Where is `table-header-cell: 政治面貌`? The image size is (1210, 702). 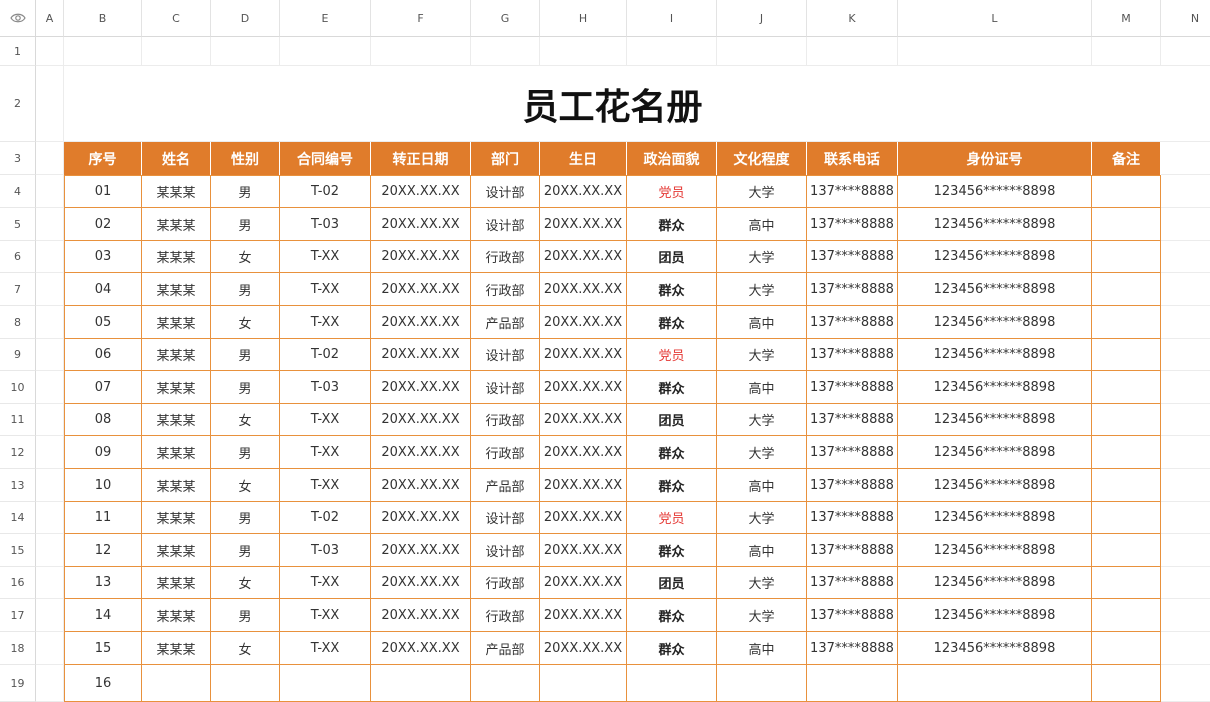
table-header-cell: 政治面貌 is located at coordinates (672, 158).